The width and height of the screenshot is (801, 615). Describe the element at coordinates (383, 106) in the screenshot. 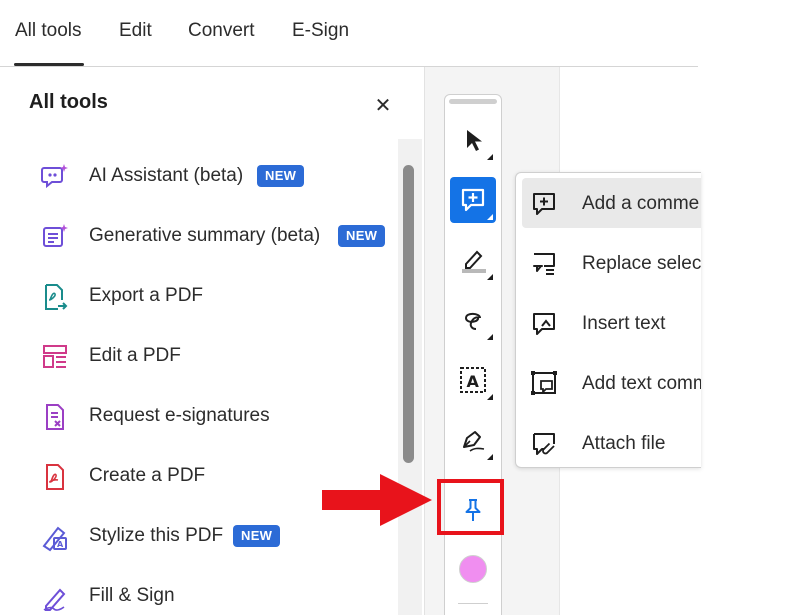

I see `close-icon: ✕` at that location.